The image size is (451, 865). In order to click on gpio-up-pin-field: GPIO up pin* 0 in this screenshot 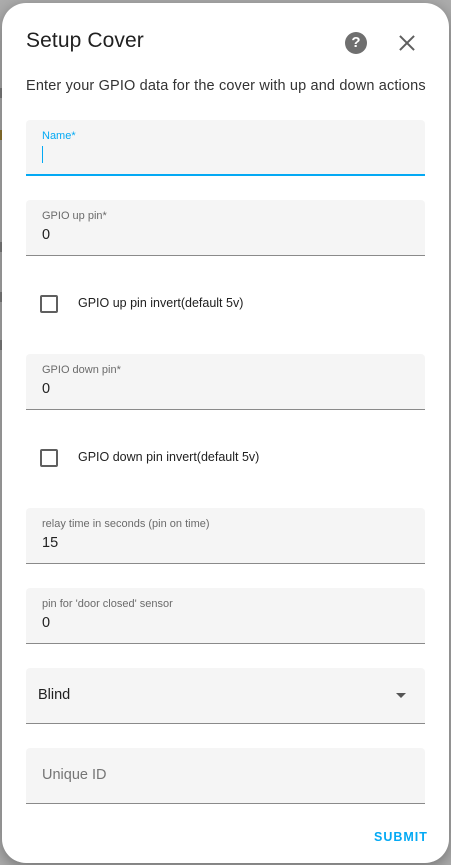, I will do `click(225, 228)`.